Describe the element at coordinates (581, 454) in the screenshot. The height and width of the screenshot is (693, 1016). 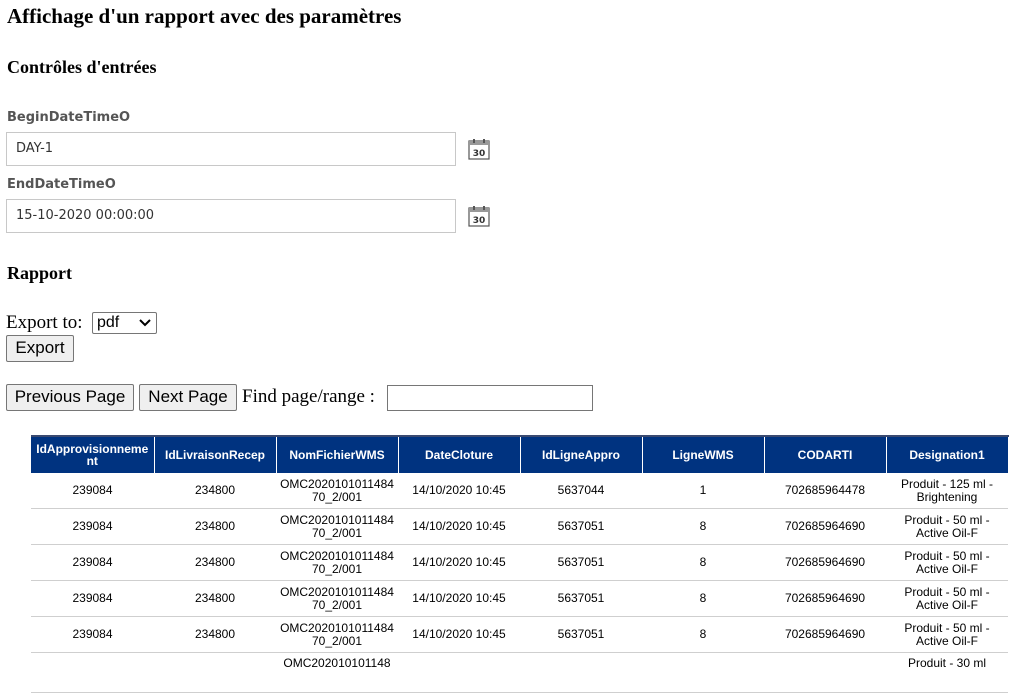
I see `column-header: IdLigneAppro` at that location.